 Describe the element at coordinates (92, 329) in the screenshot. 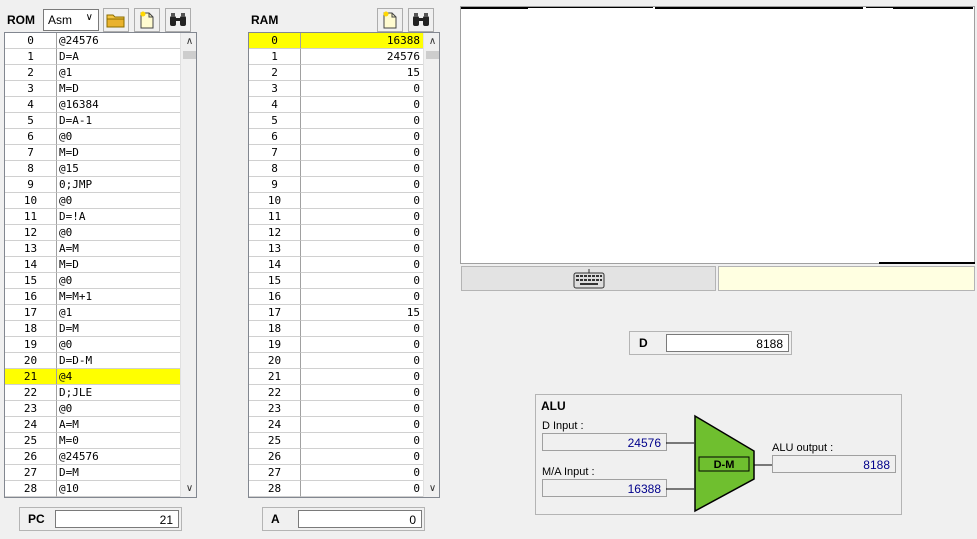

I see `rom-row: 18 D=M` at that location.